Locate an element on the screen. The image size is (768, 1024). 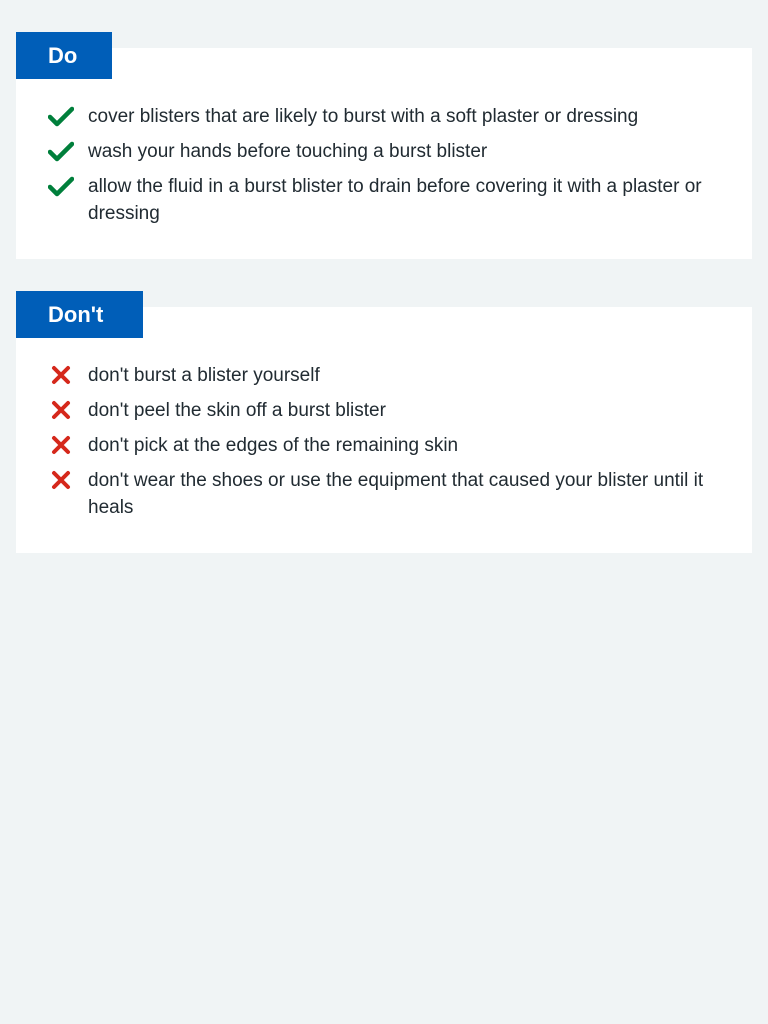
dont-item-text: don't peel the skin off a burst blister is located at coordinates (237, 410).